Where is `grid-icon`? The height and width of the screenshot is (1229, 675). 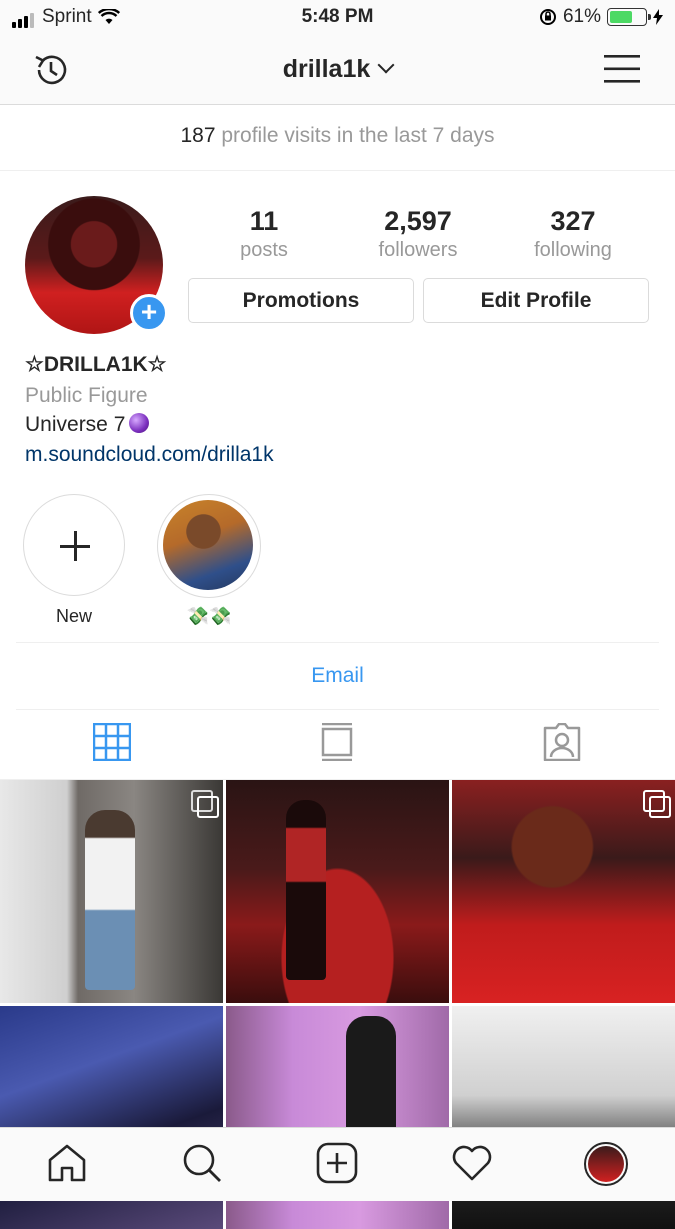 grid-icon is located at coordinates (112, 744).